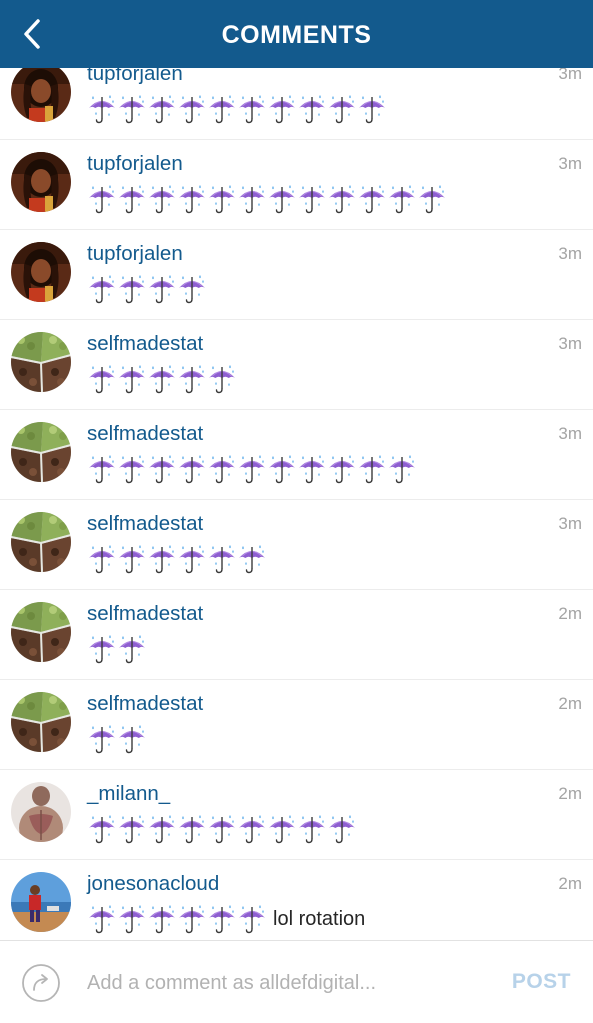  Describe the element at coordinates (296, 815) in the screenshot. I see `comment-row: _milann_ 2m` at that location.